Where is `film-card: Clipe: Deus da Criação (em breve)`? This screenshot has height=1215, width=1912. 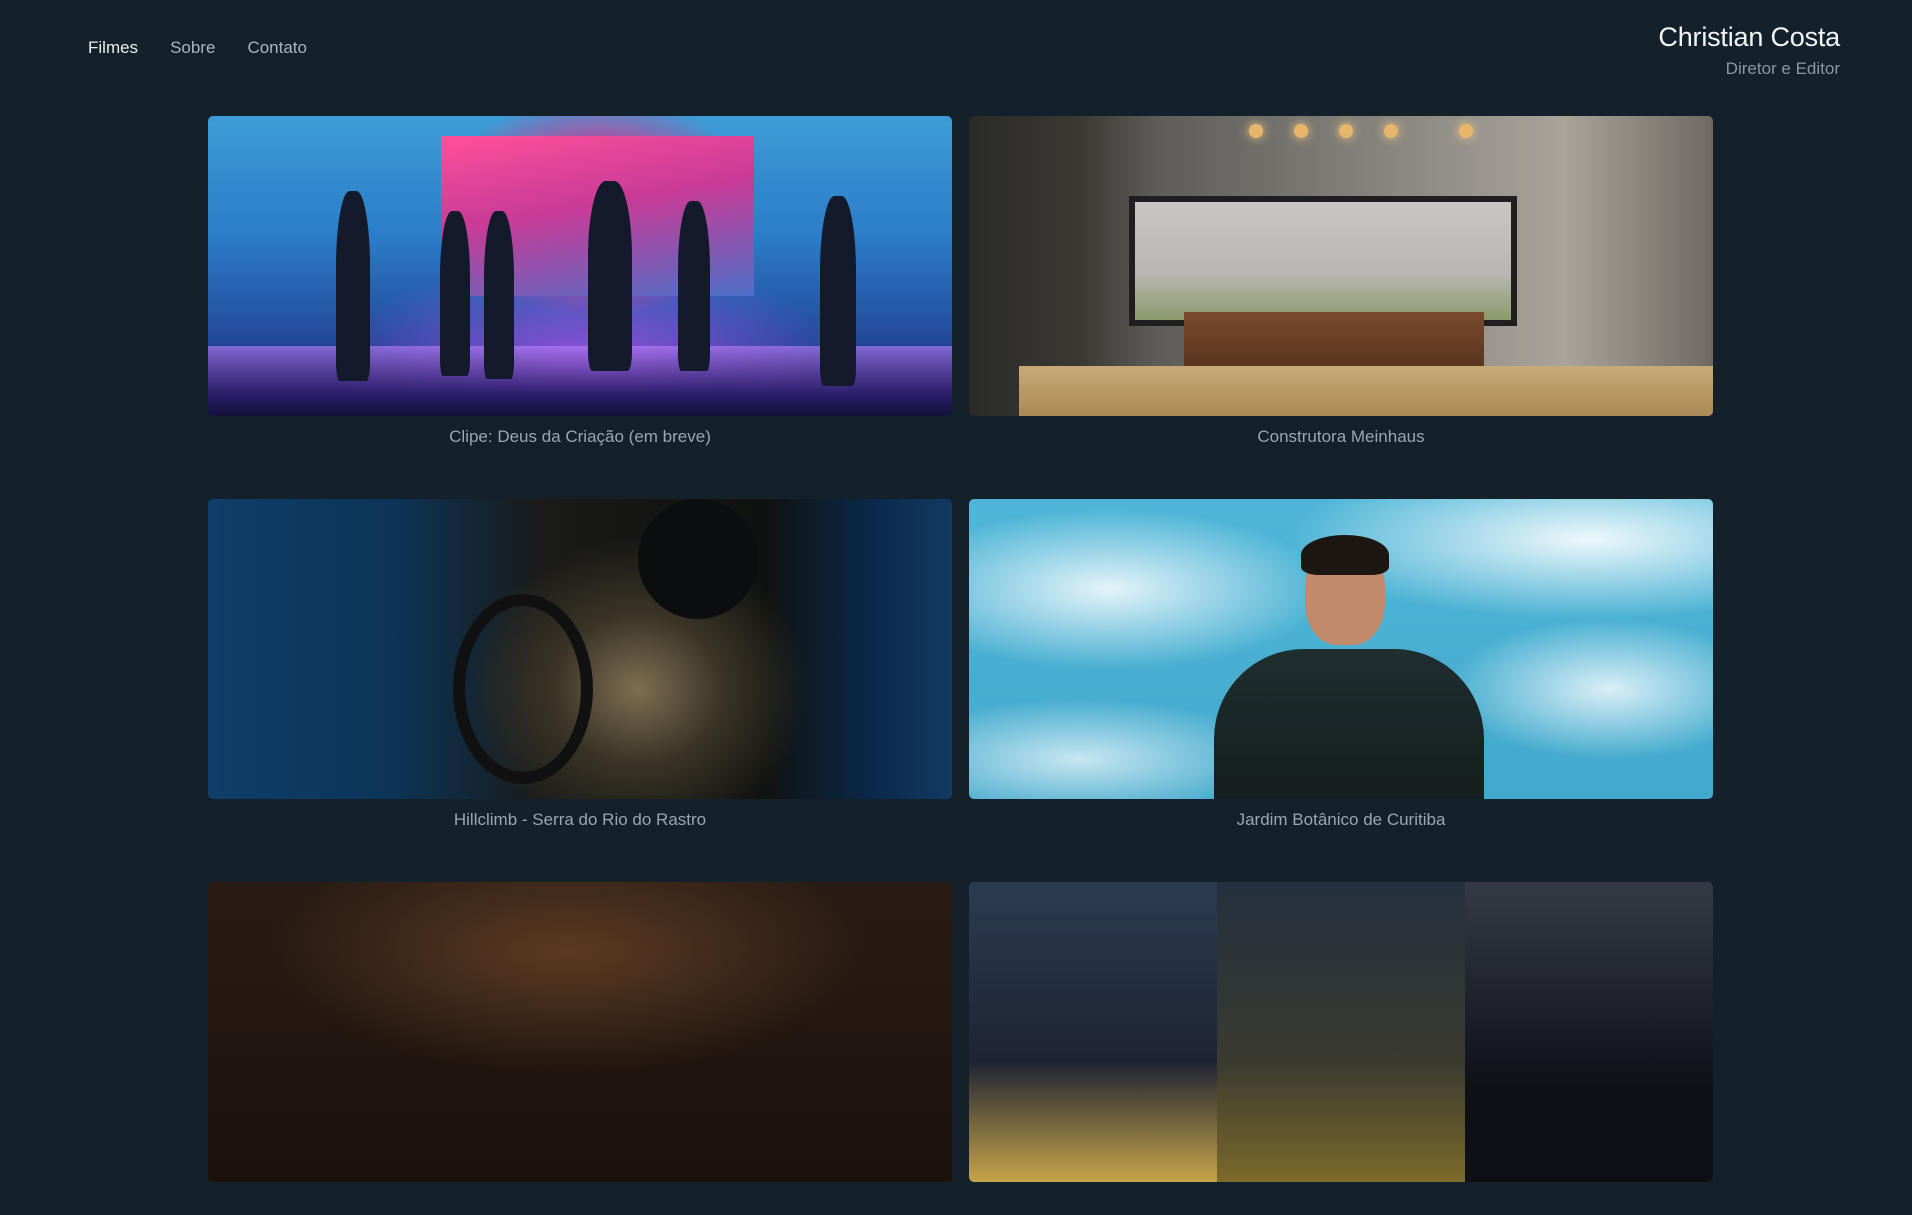
film-card: Clipe: Deus da Criação (em breve) is located at coordinates (580, 282).